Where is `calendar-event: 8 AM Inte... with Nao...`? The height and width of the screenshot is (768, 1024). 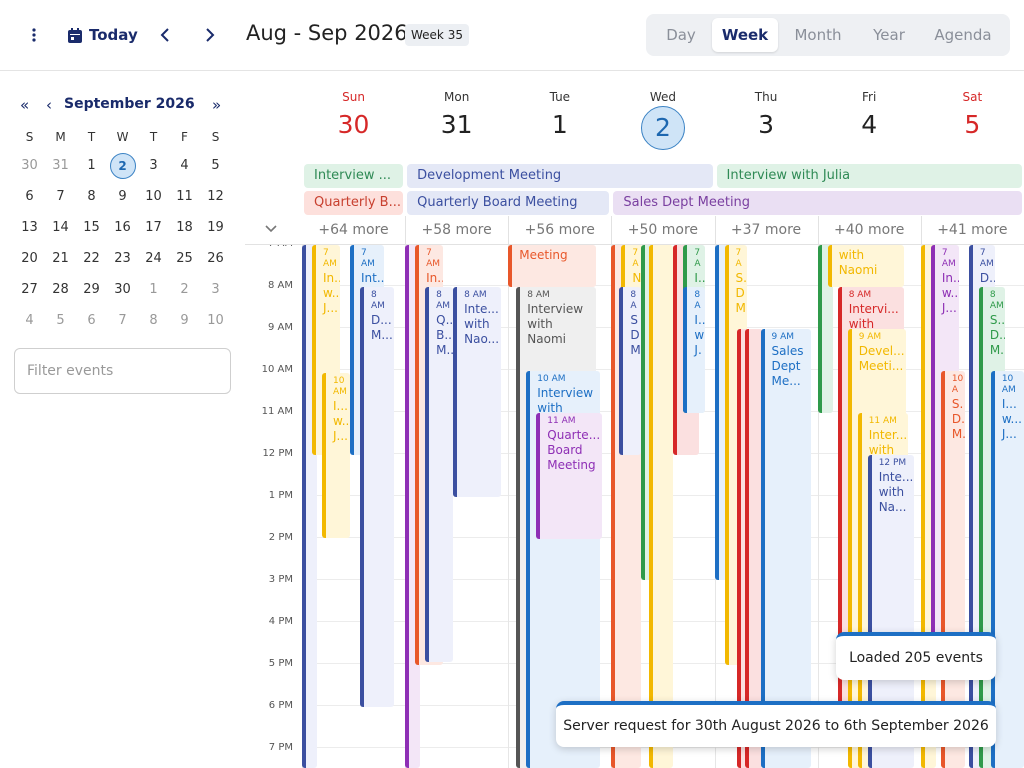
calendar-event: 8 AM Inte... with Nao... is located at coordinates (477, 392).